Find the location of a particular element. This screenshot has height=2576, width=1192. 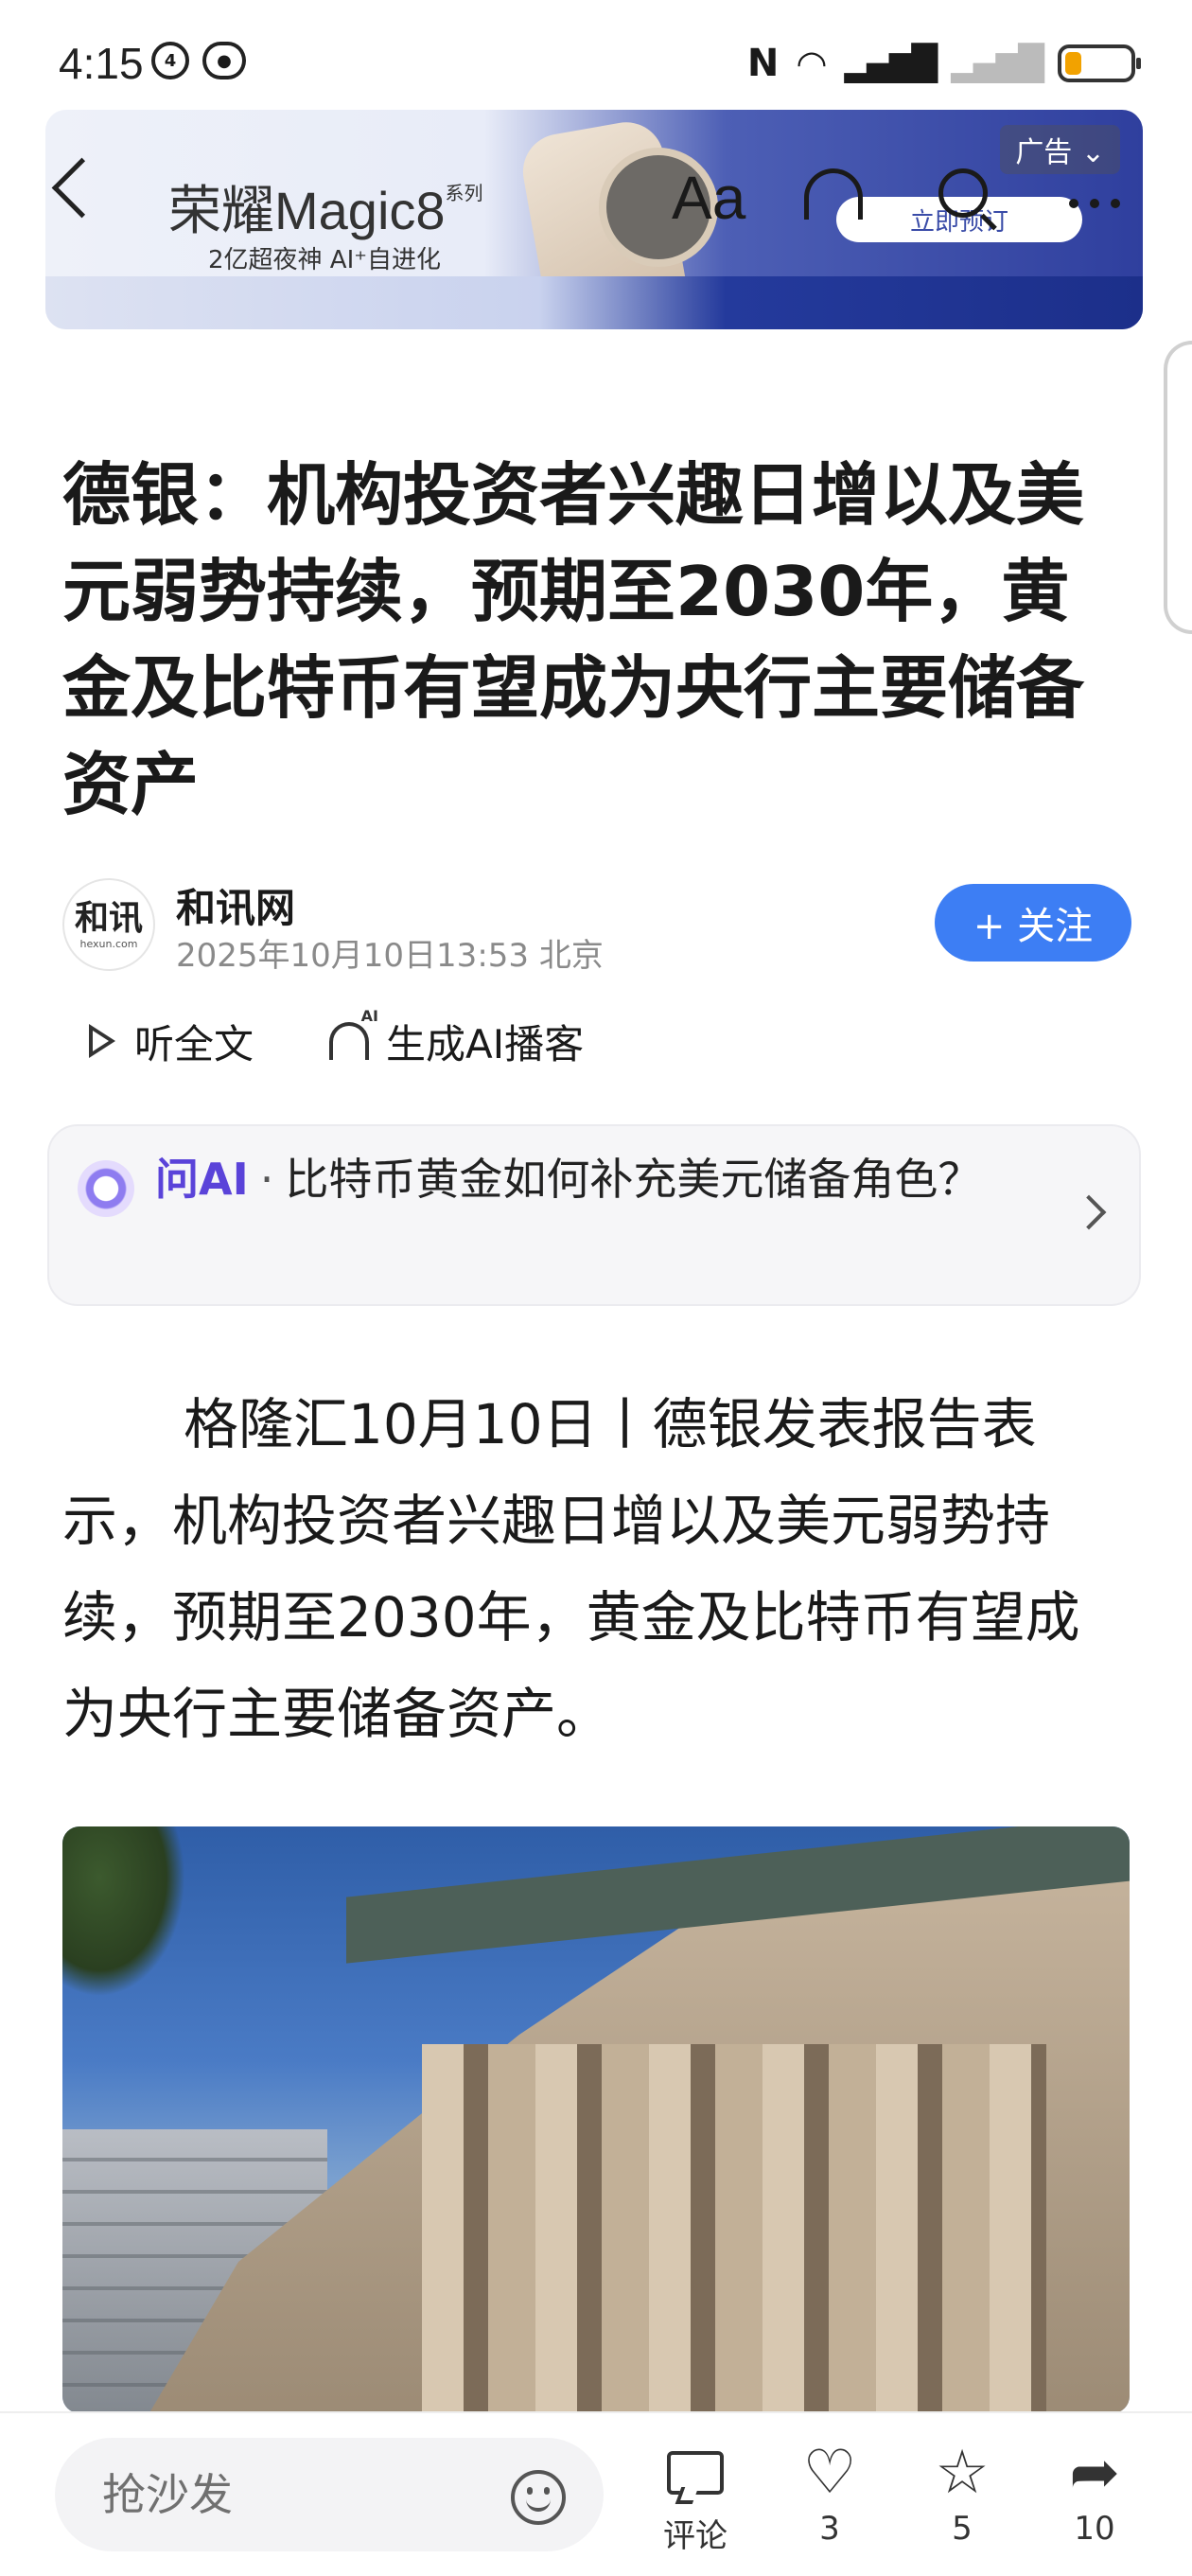

ad-label-text: 广告 is located at coordinates (1044, 152).